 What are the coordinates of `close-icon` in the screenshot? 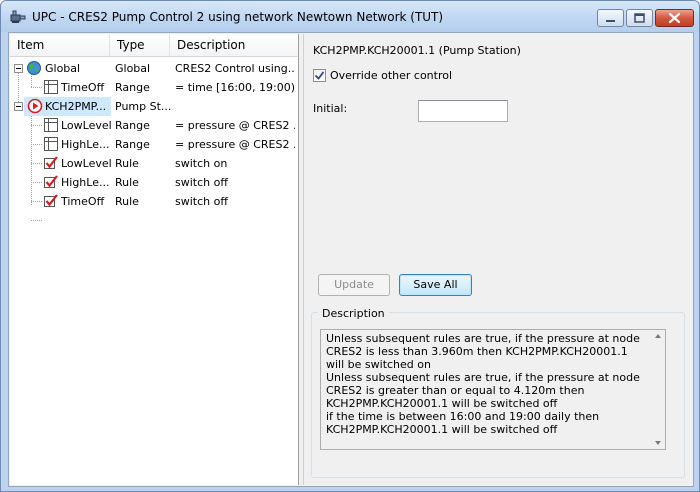 It's located at (674, 18).